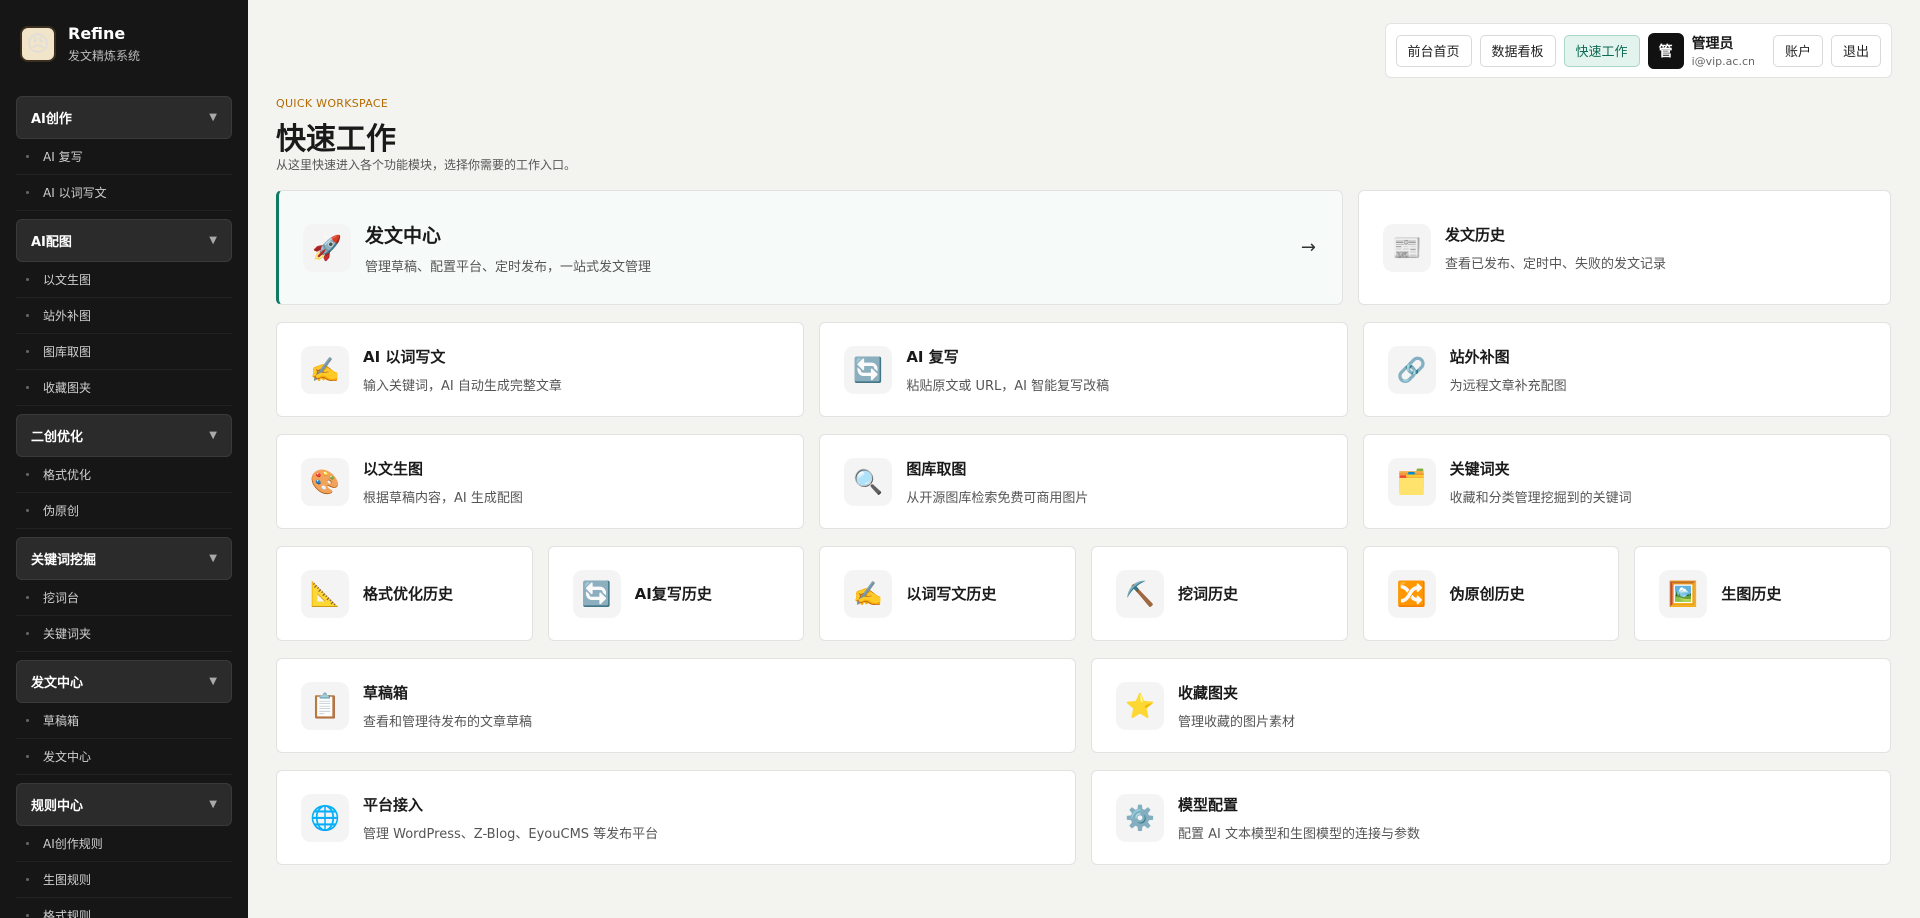 This screenshot has width=1920, height=918. Describe the element at coordinates (57, 437) in the screenshot. I see `sidebar-group-label: 二创优化` at that location.